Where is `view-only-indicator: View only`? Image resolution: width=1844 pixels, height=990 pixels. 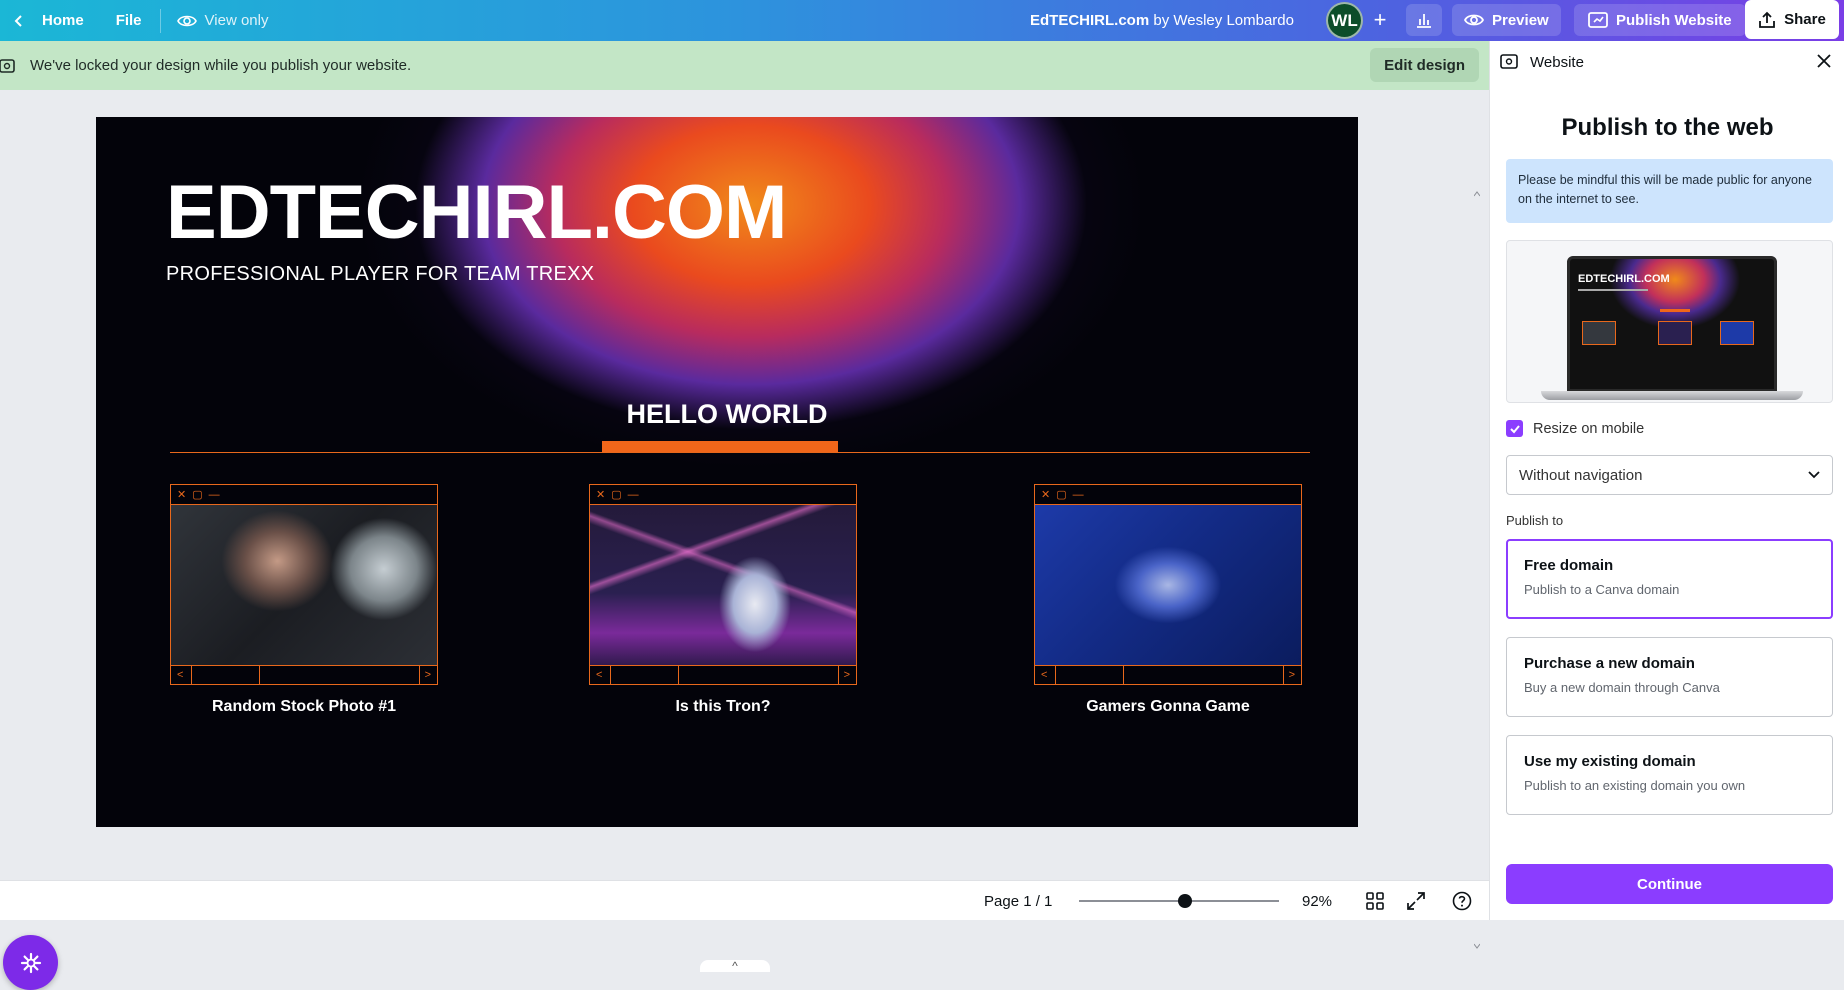 view-only-indicator: View only is located at coordinates (223, 20).